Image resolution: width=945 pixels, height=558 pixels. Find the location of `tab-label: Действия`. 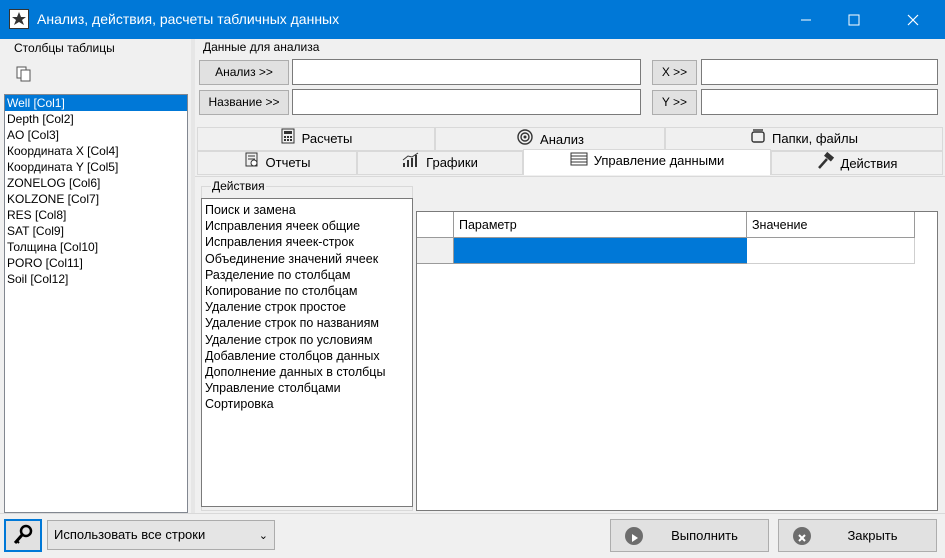

tab-label: Действия is located at coordinates (869, 163).